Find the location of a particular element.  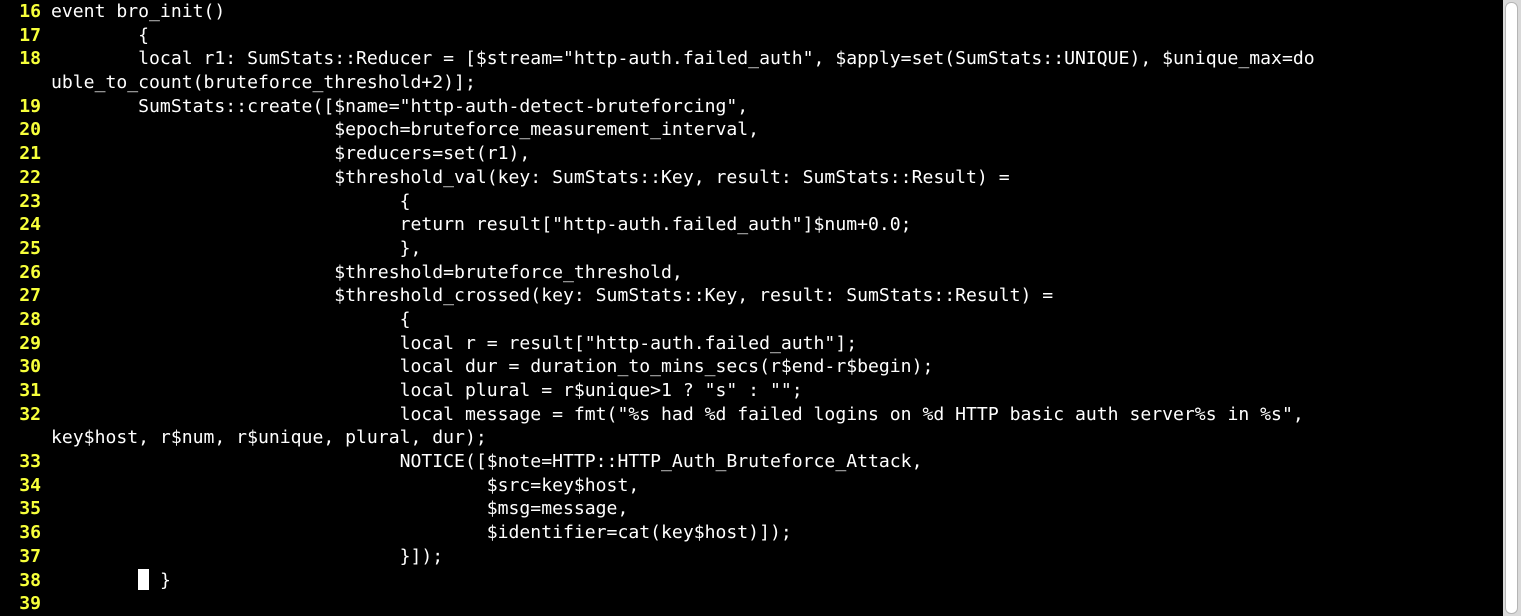

line-number: 28 is located at coordinates (30, 319).